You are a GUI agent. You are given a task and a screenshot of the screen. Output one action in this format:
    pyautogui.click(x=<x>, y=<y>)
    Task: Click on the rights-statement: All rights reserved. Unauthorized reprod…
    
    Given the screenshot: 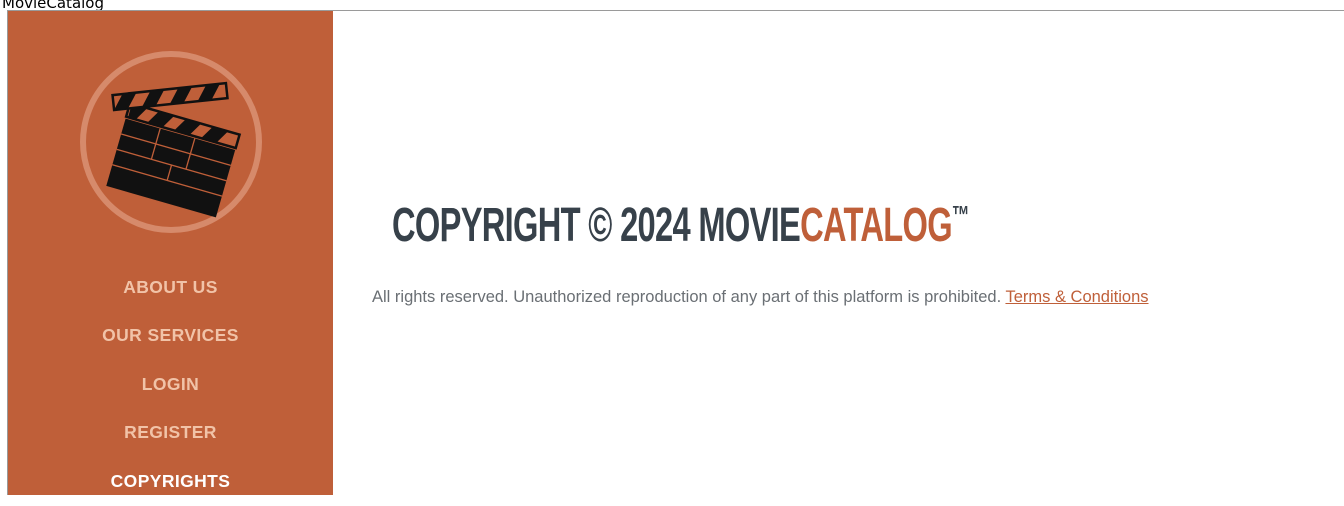 What is the action you would take?
    pyautogui.click(x=760, y=297)
    